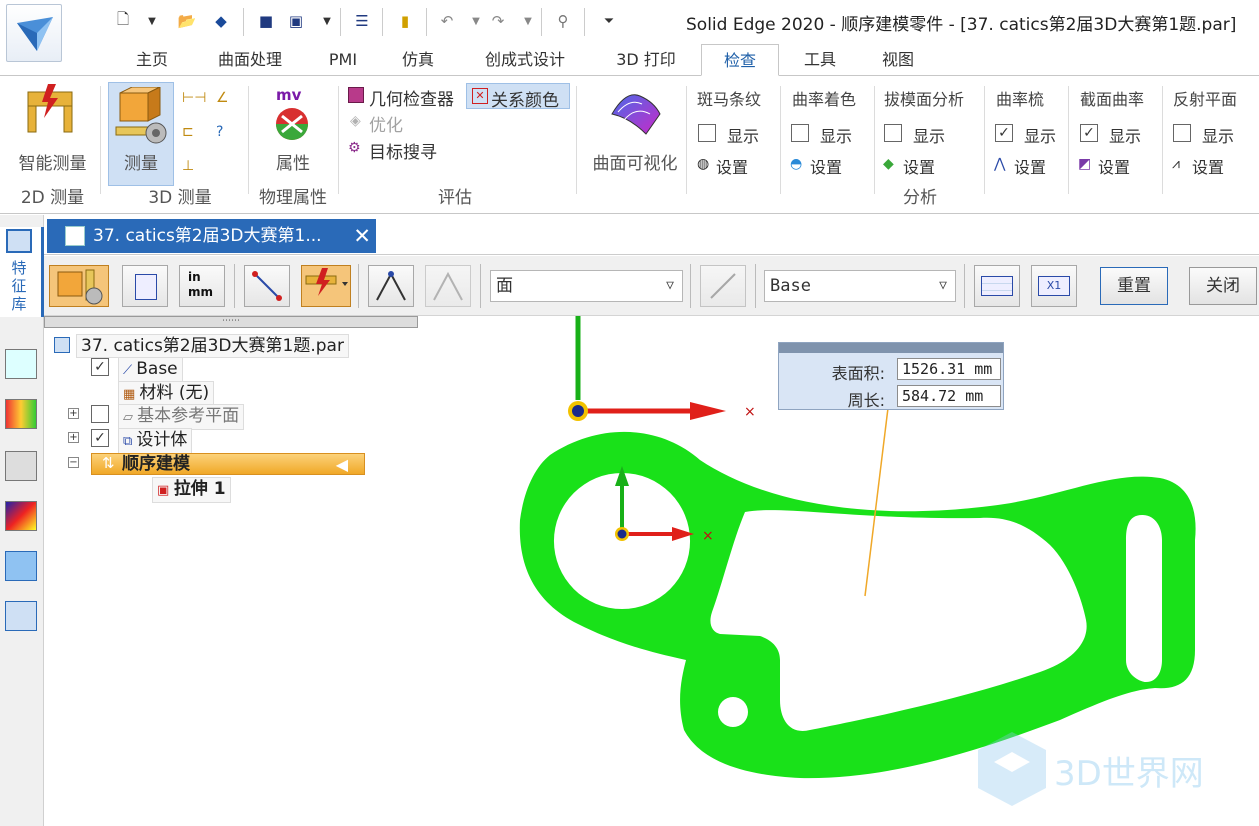 This screenshot has height=826, width=1259. What do you see at coordinates (267, 286) in the screenshot?
I see `point-to-point-button` at bounding box center [267, 286].